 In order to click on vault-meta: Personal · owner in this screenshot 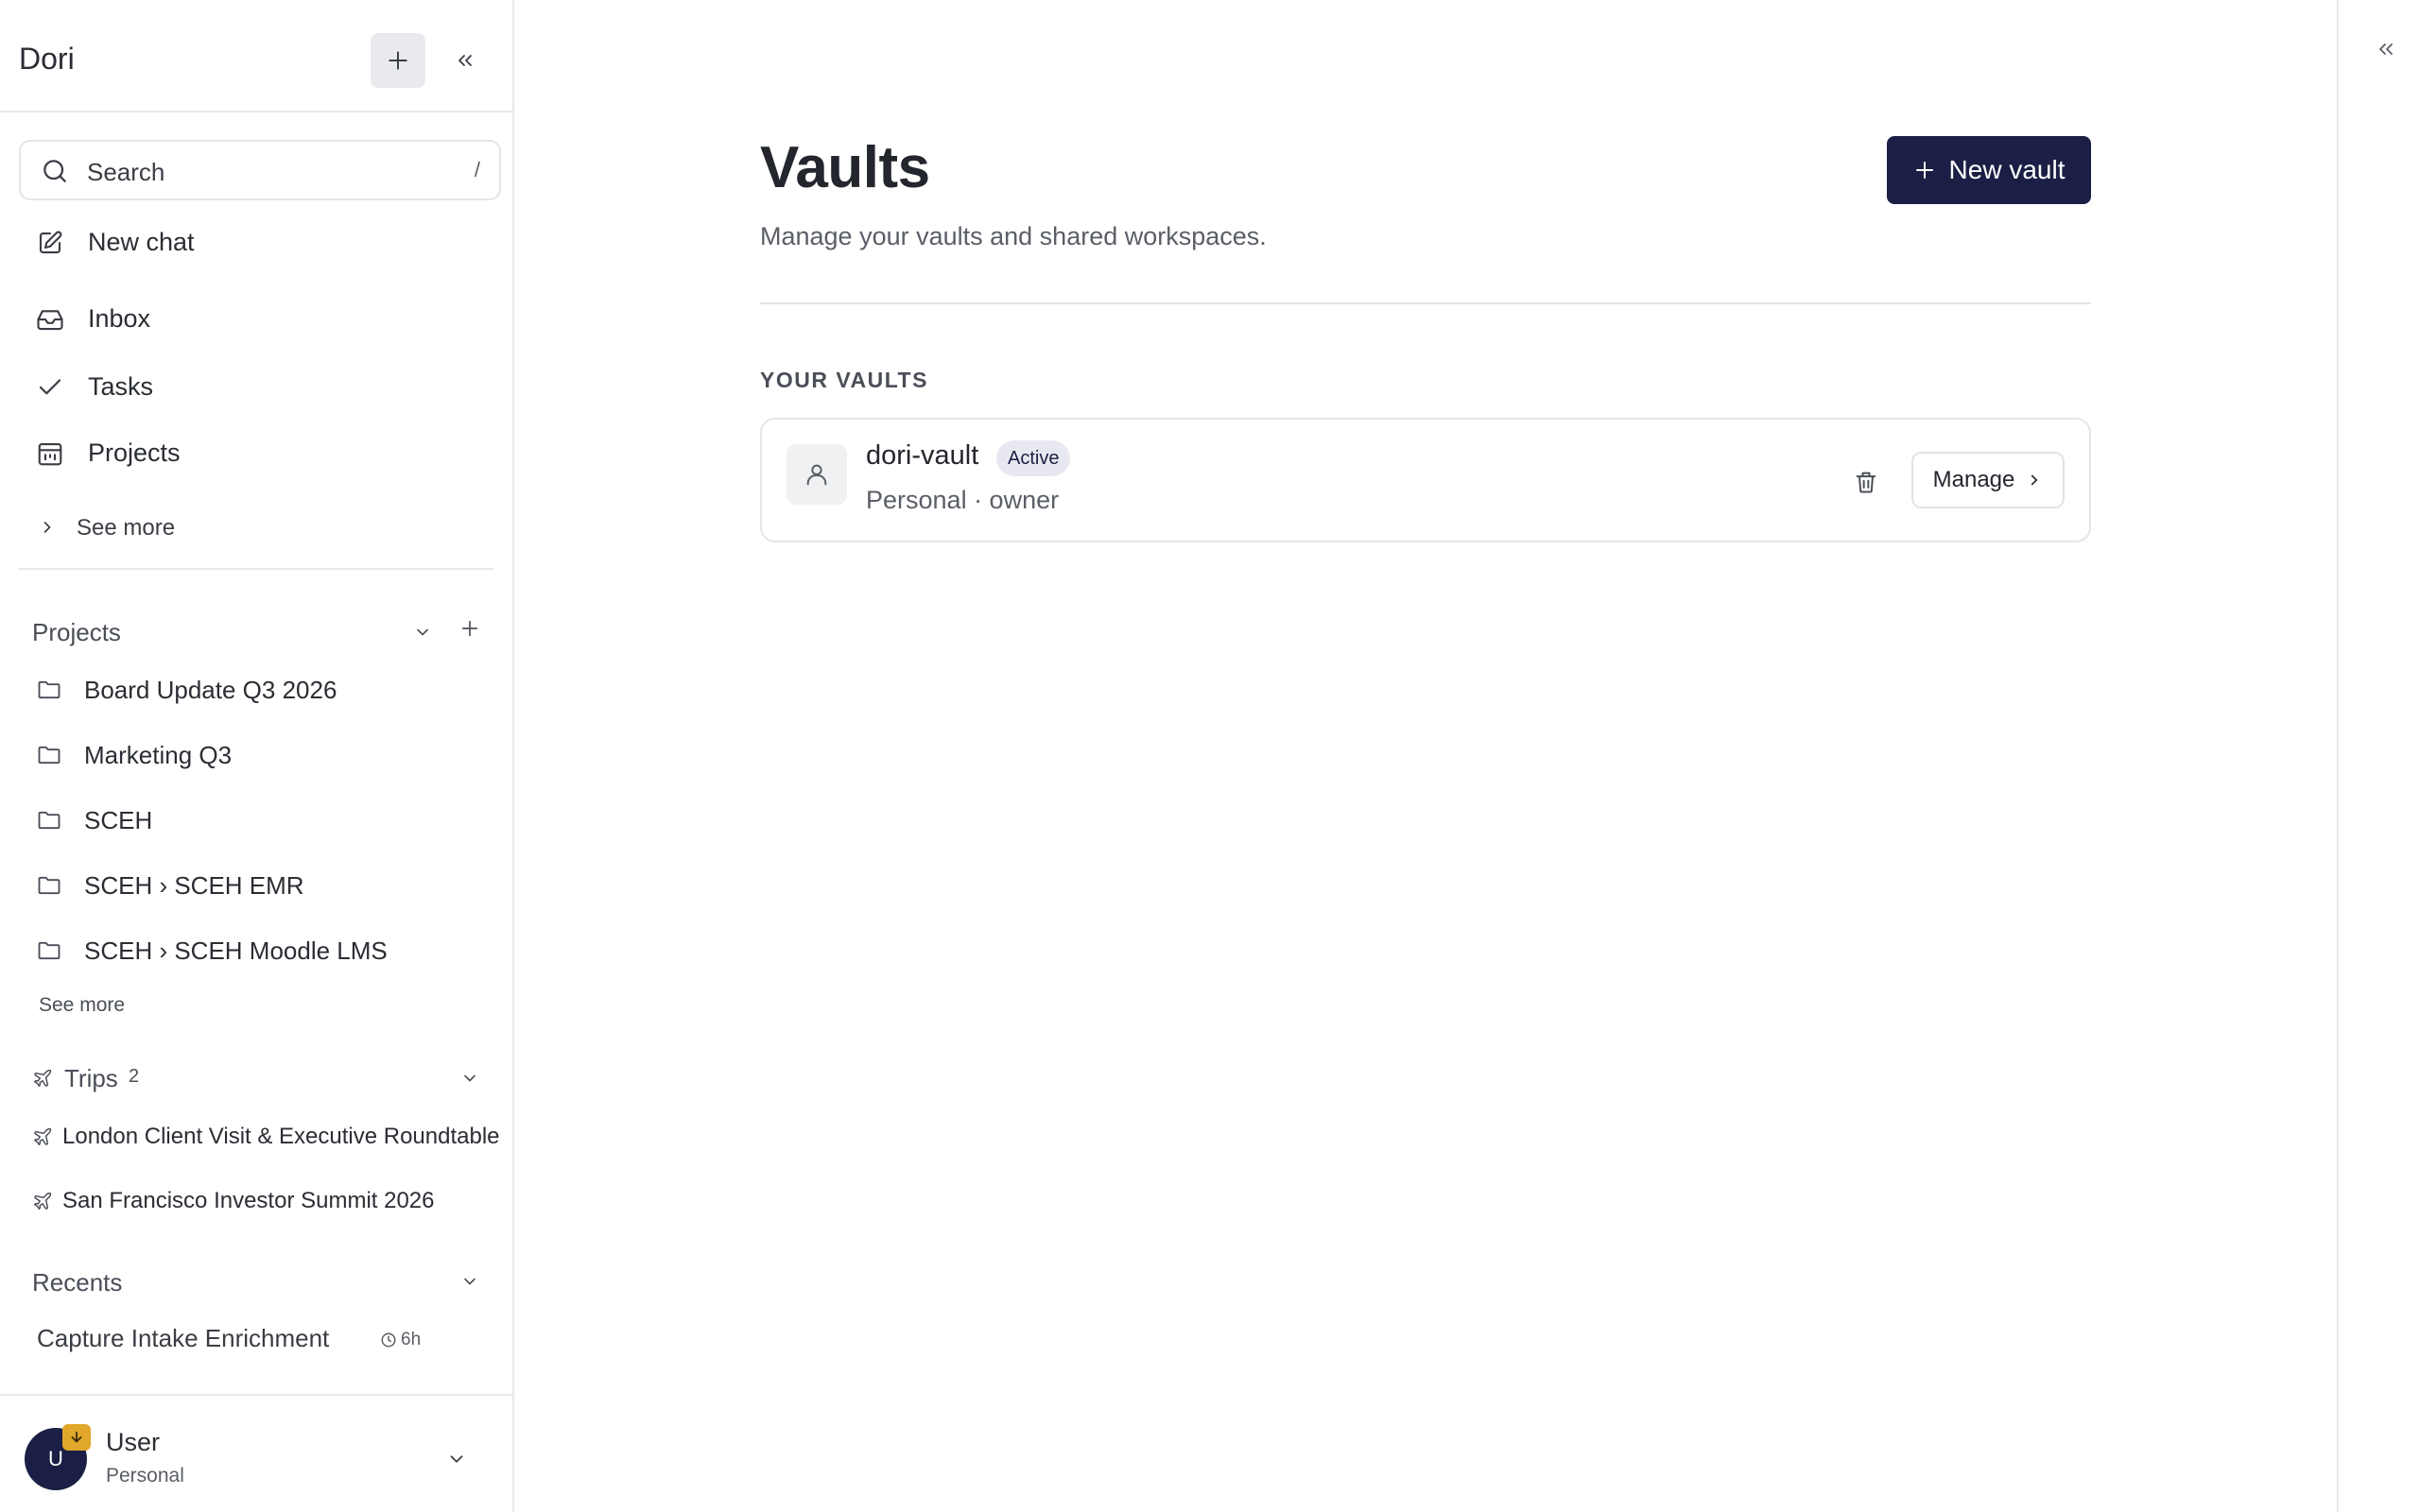, I will do `click(963, 500)`.